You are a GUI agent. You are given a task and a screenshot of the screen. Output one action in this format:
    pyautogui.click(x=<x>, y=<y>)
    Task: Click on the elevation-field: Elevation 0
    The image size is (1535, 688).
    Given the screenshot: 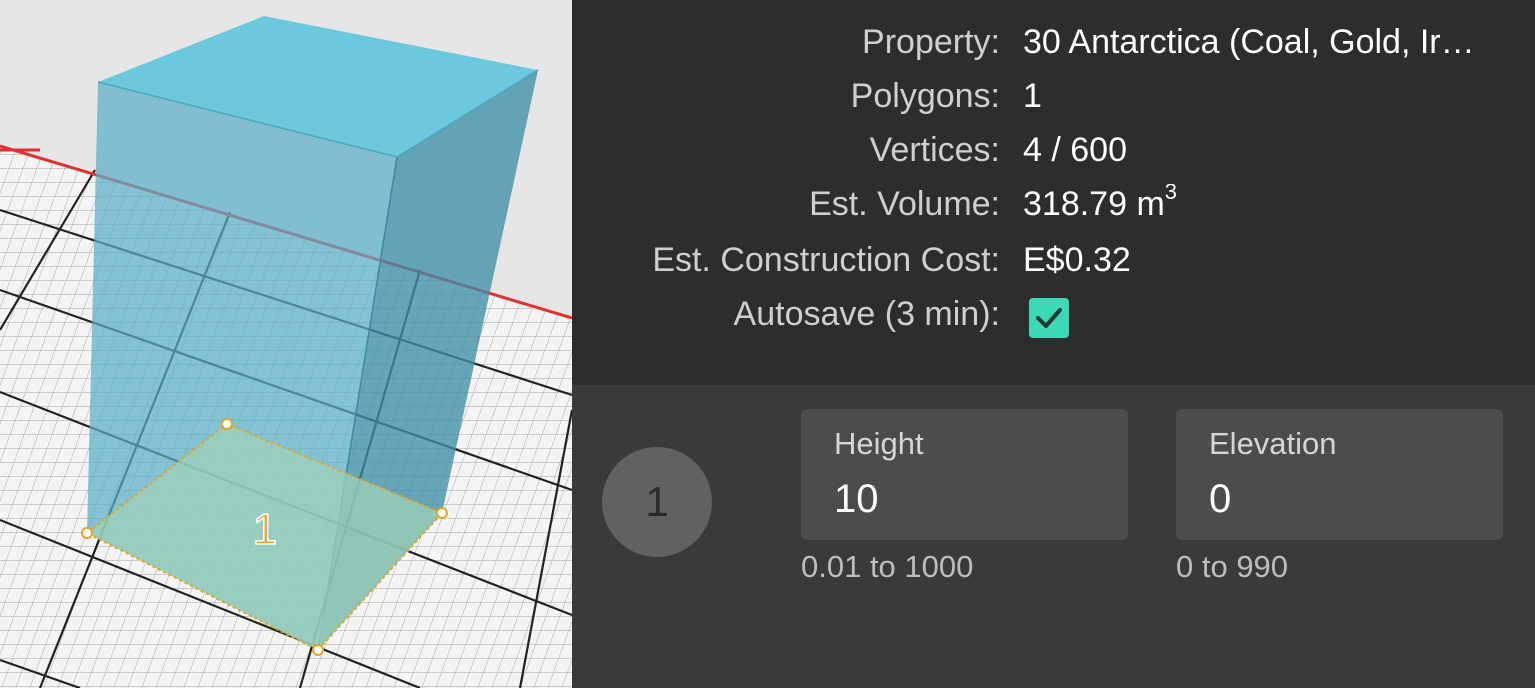 What is the action you would take?
    pyautogui.click(x=1339, y=474)
    